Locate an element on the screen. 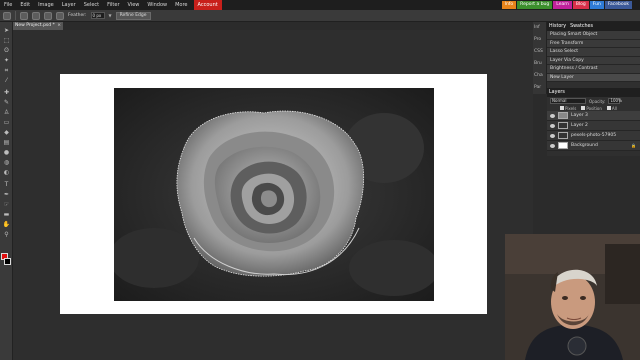 This screenshot has width=640, height=360. menu-more: More is located at coordinates (181, 5).